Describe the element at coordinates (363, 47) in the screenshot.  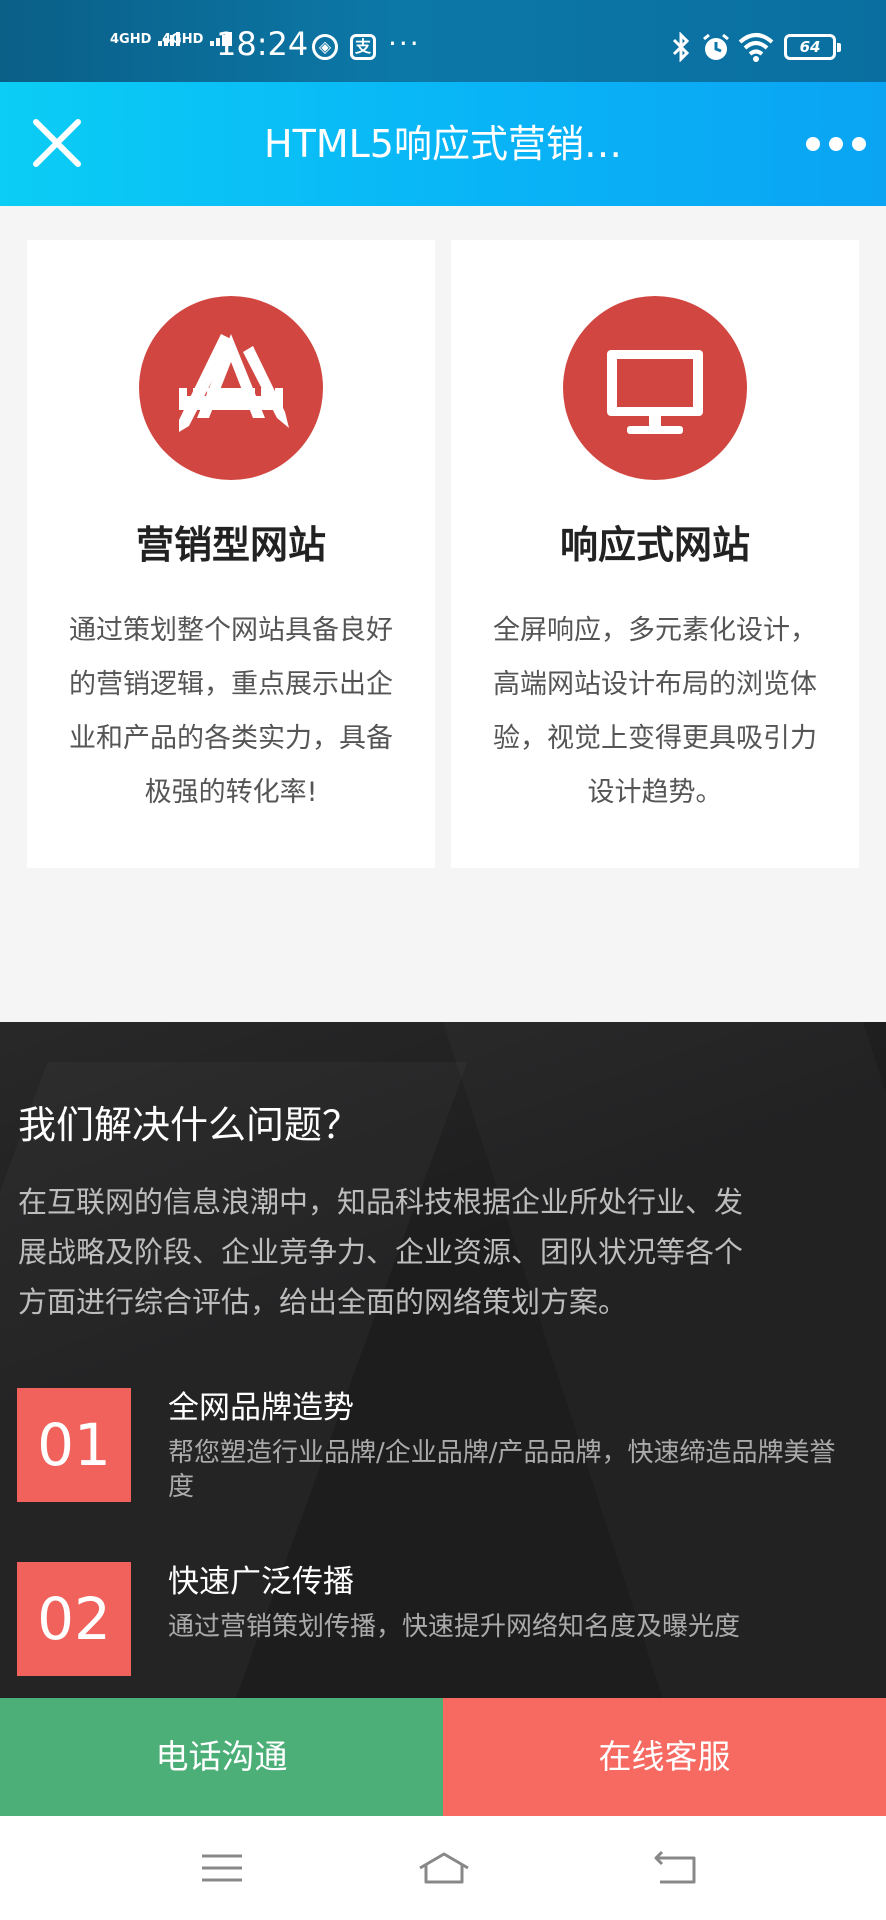
I see `alipay-icon: 支` at that location.